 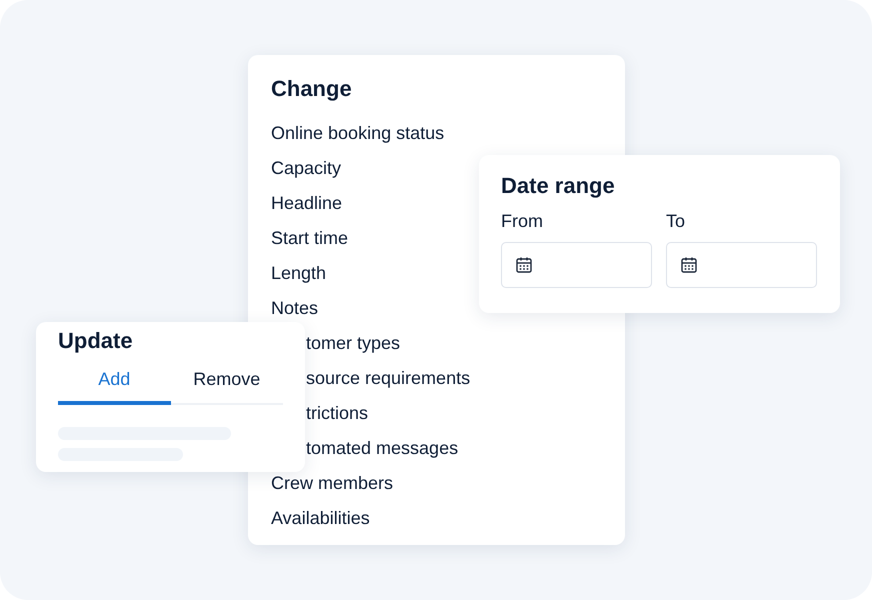 What do you see at coordinates (298, 273) in the screenshot?
I see `menu-item: Length` at bounding box center [298, 273].